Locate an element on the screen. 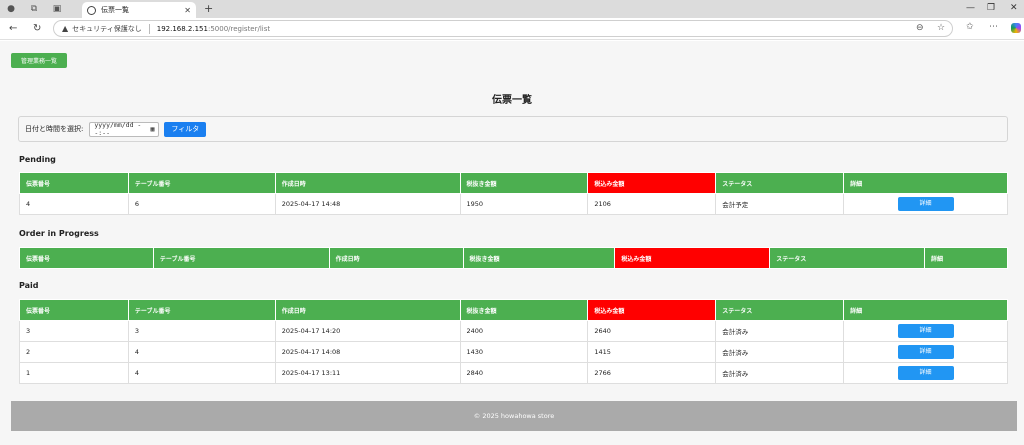 The width and height of the screenshot is (1024, 445). cell-pretax: 2400 is located at coordinates (524, 331).